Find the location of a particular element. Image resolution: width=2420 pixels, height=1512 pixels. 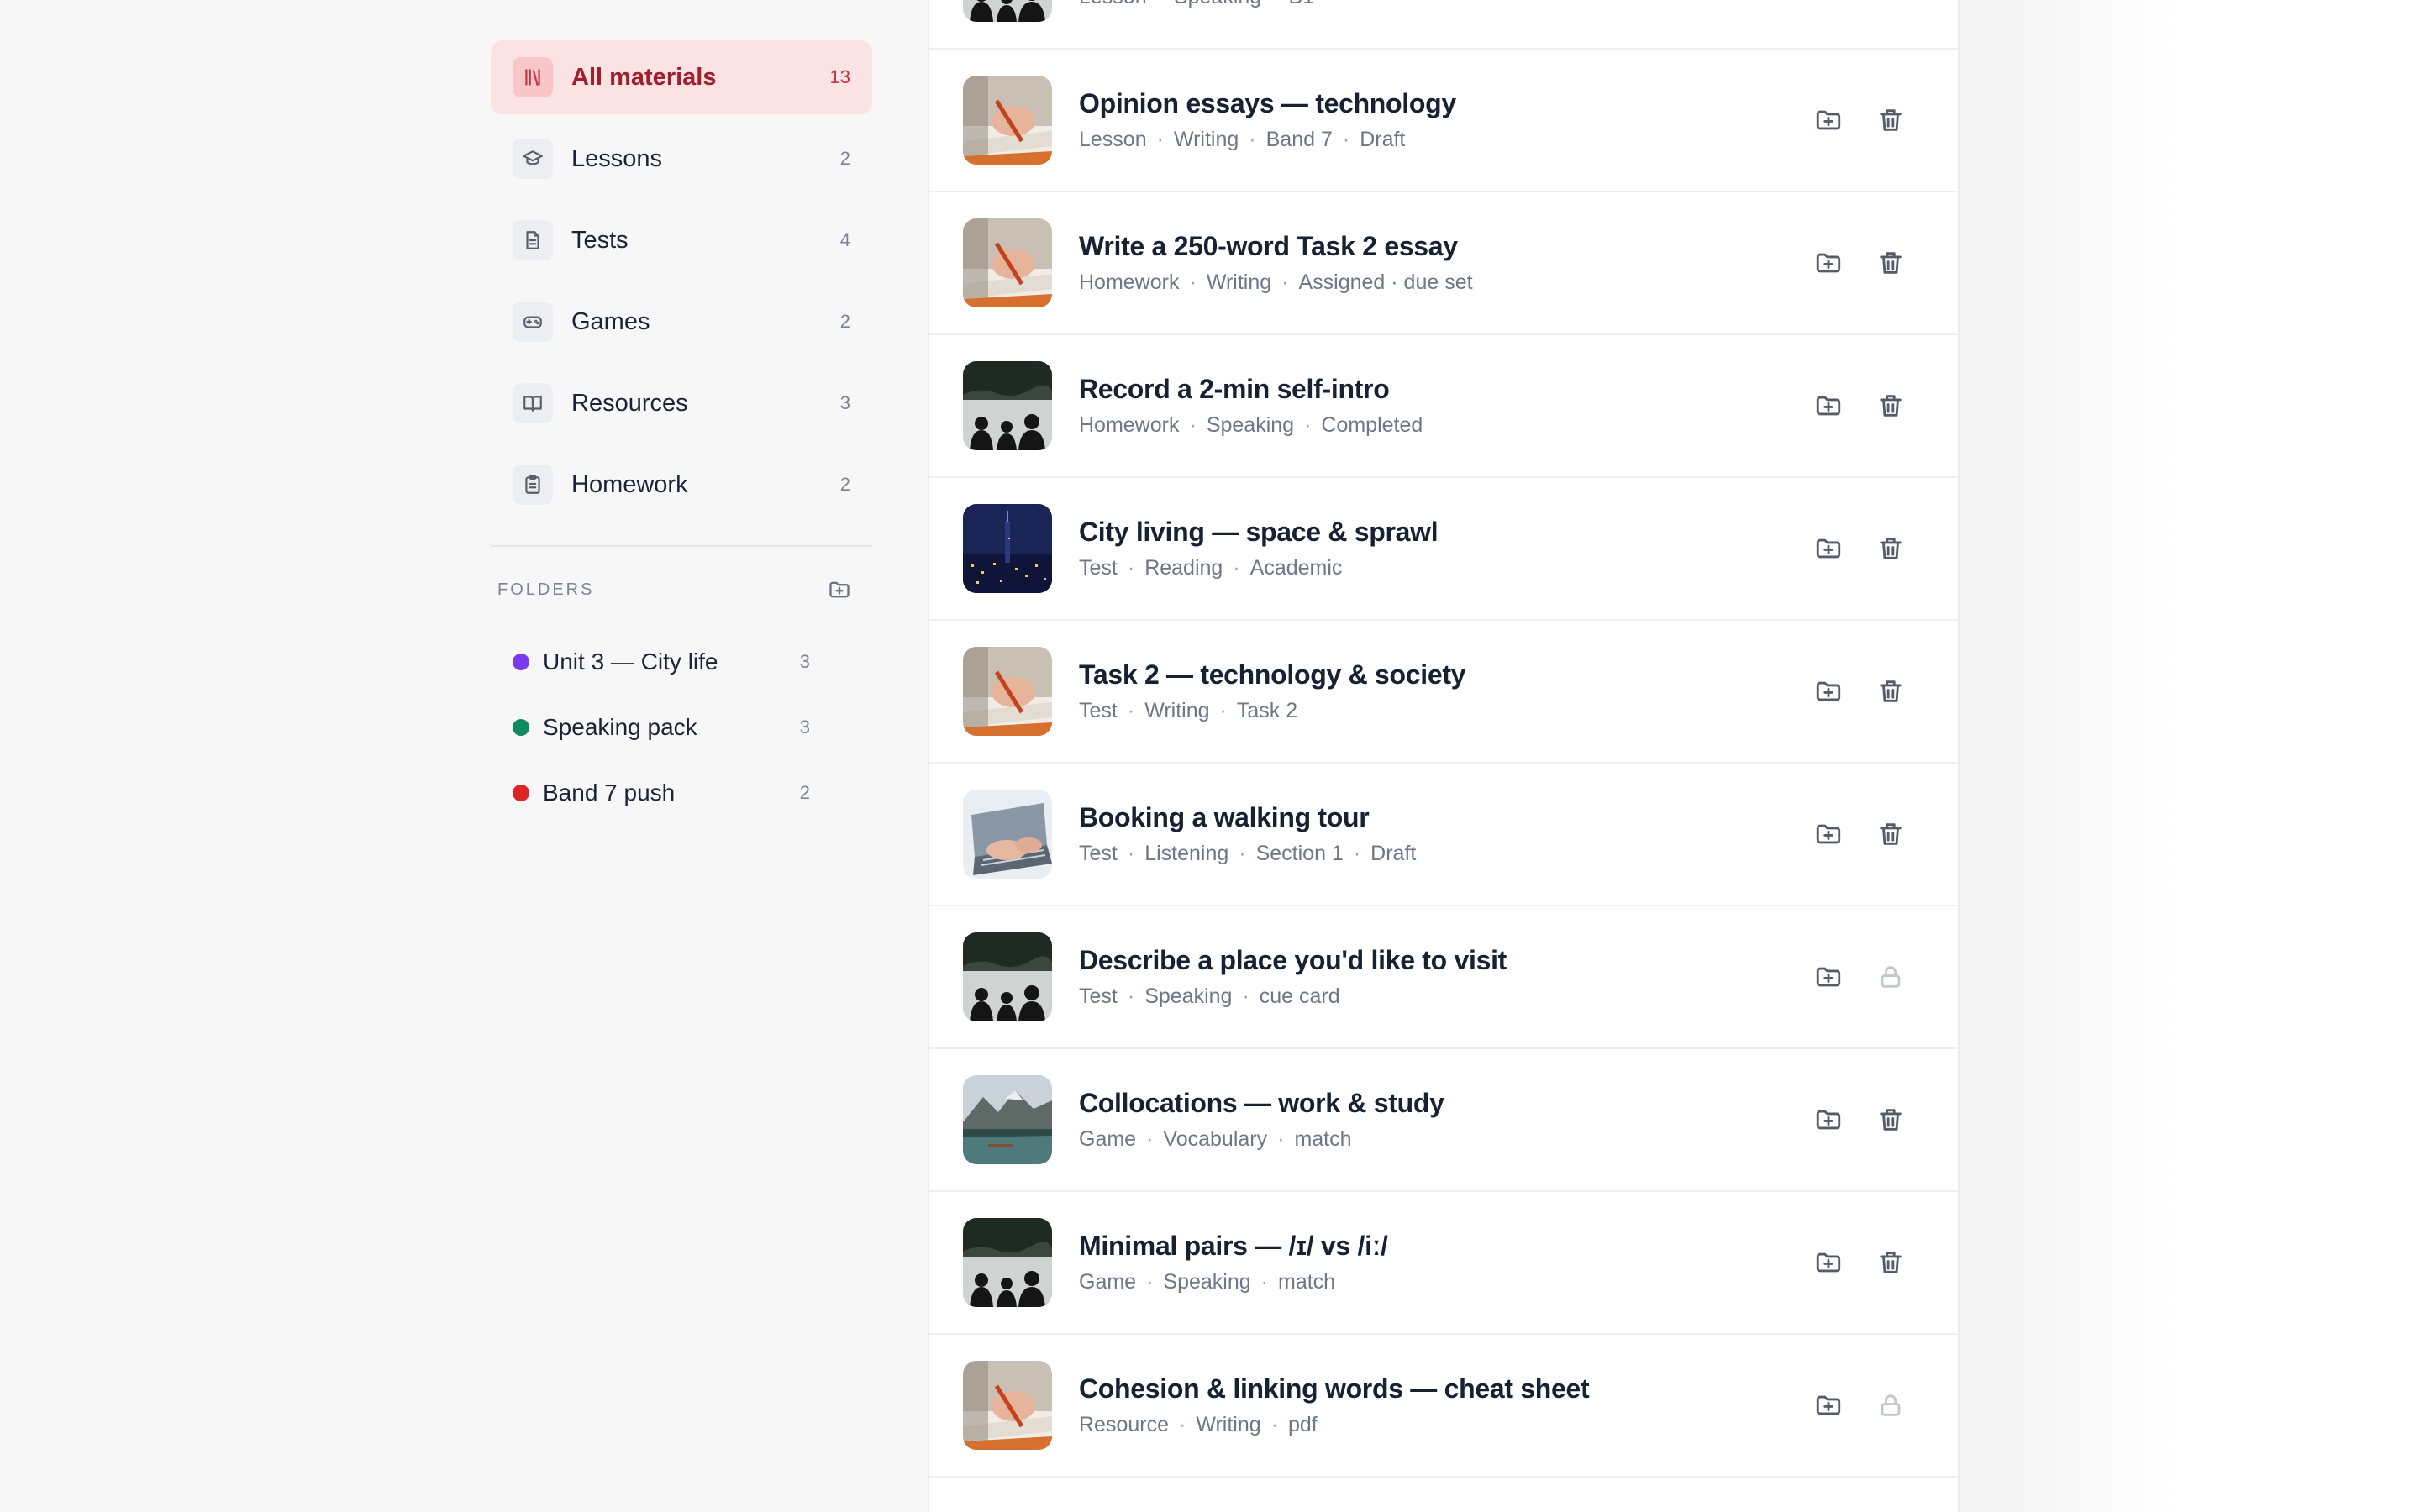

material-meta: Homework · Writing · Assigned · due set is located at coordinates (1446, 282).